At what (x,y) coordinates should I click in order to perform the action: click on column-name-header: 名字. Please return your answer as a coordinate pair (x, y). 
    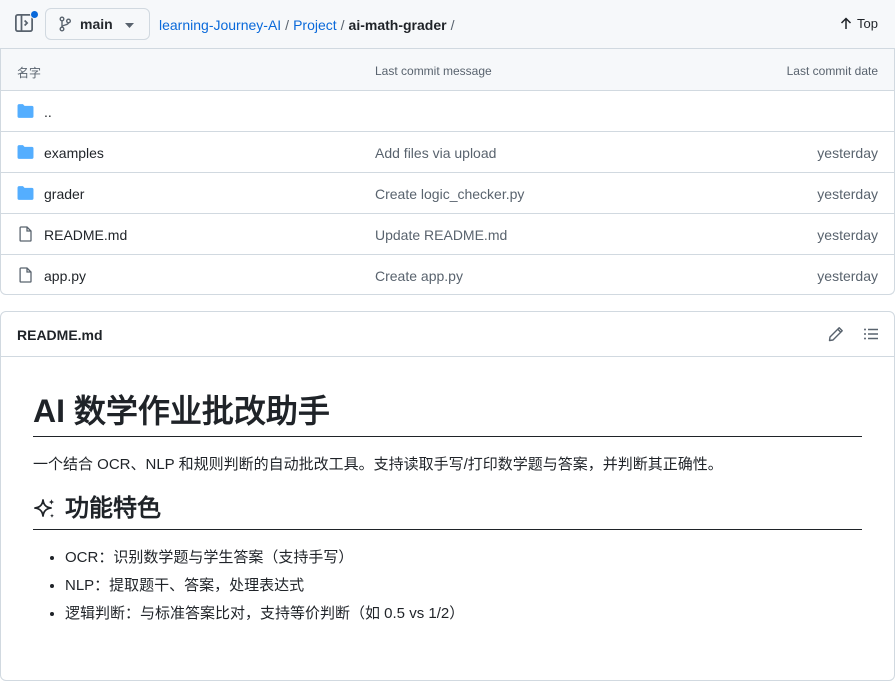
    Looking at the image, I should click on (29, 73).